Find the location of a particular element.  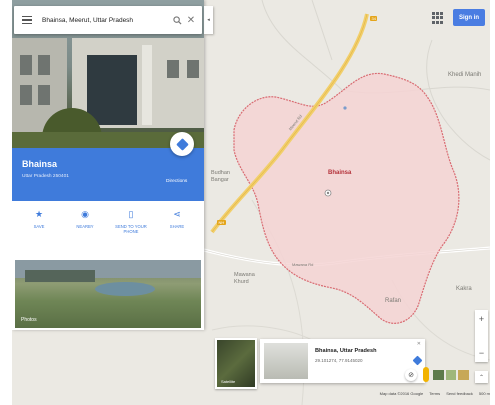

directions-label: Directions is located at coordinates (176, 181).